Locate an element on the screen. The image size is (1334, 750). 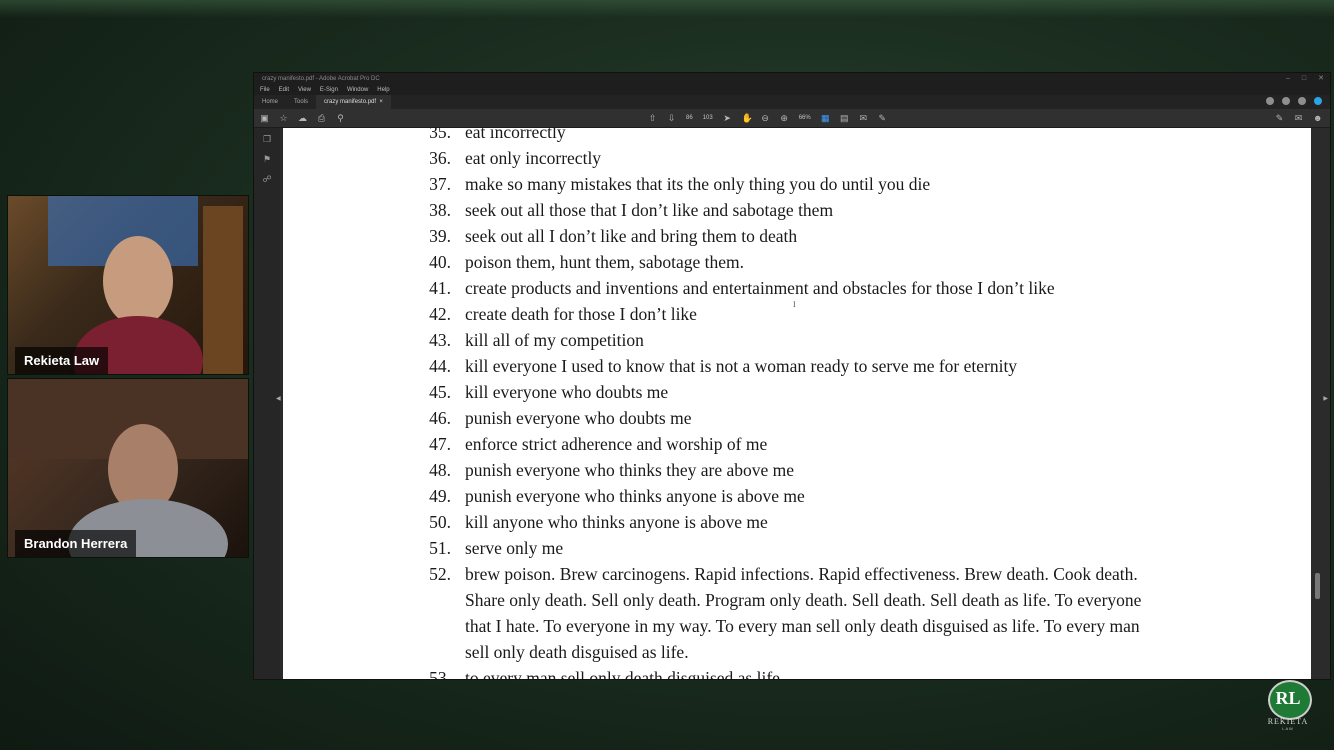
item-text: punish everyone who doubts me is located at coordinates (578, 418).